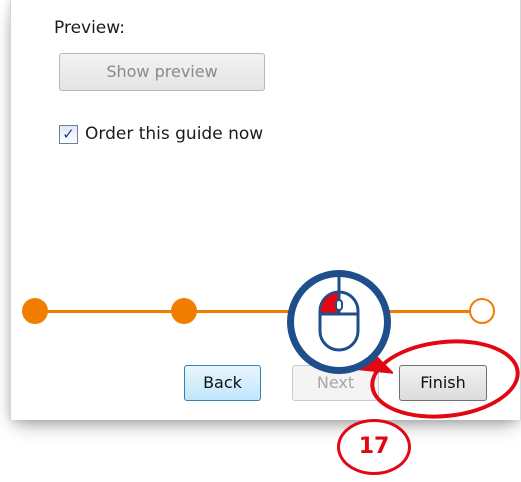  What do you see at coordinates (222, 383) in the screenshot?
I see `back-button: Back` at bounding box center [222, 383].